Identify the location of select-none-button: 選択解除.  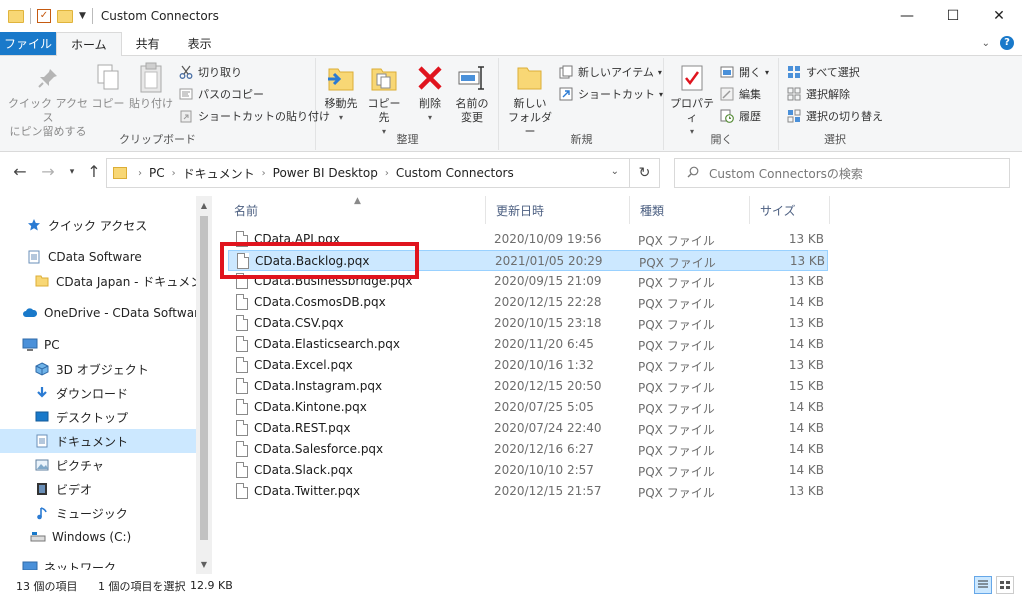
(818, 94).